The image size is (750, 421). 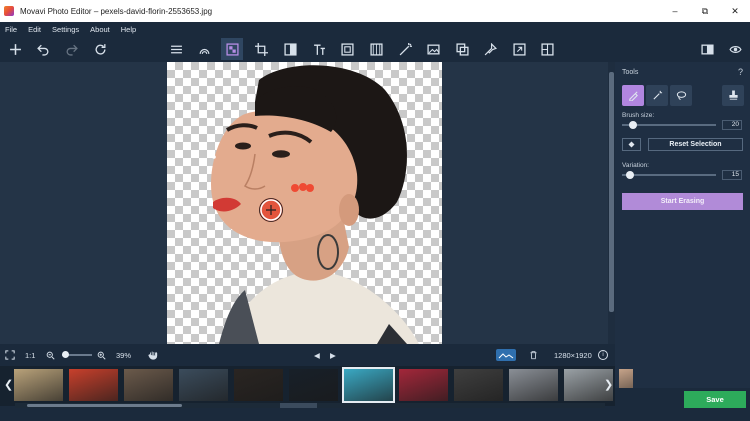 What do you see at coordinates (43, 49) in the screenshot?
I see `undo-icon` at bounding box center [43, 49].